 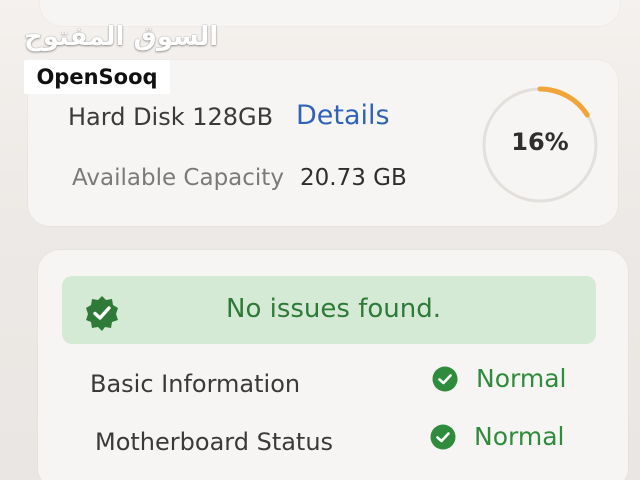 I want to click on status-message: No issues found., so click(x=334, y=309).